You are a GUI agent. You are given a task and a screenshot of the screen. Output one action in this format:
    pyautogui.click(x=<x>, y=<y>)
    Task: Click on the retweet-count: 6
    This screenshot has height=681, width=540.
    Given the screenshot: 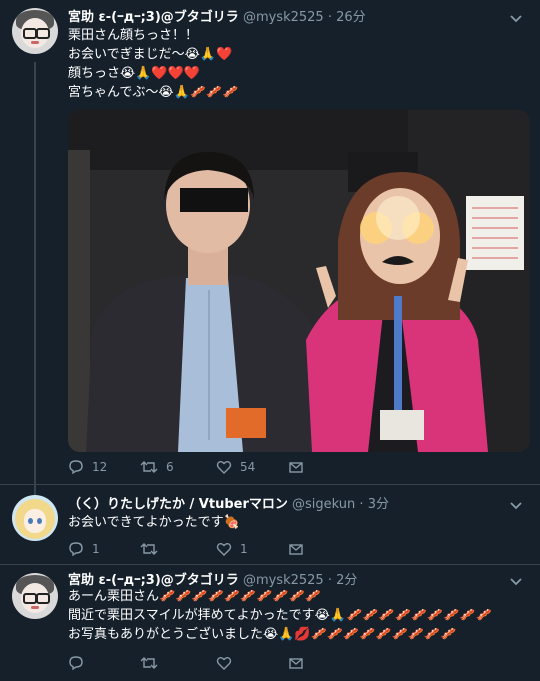 What is the action you would take?
    pyautogui.click(x=170, y=467)
    